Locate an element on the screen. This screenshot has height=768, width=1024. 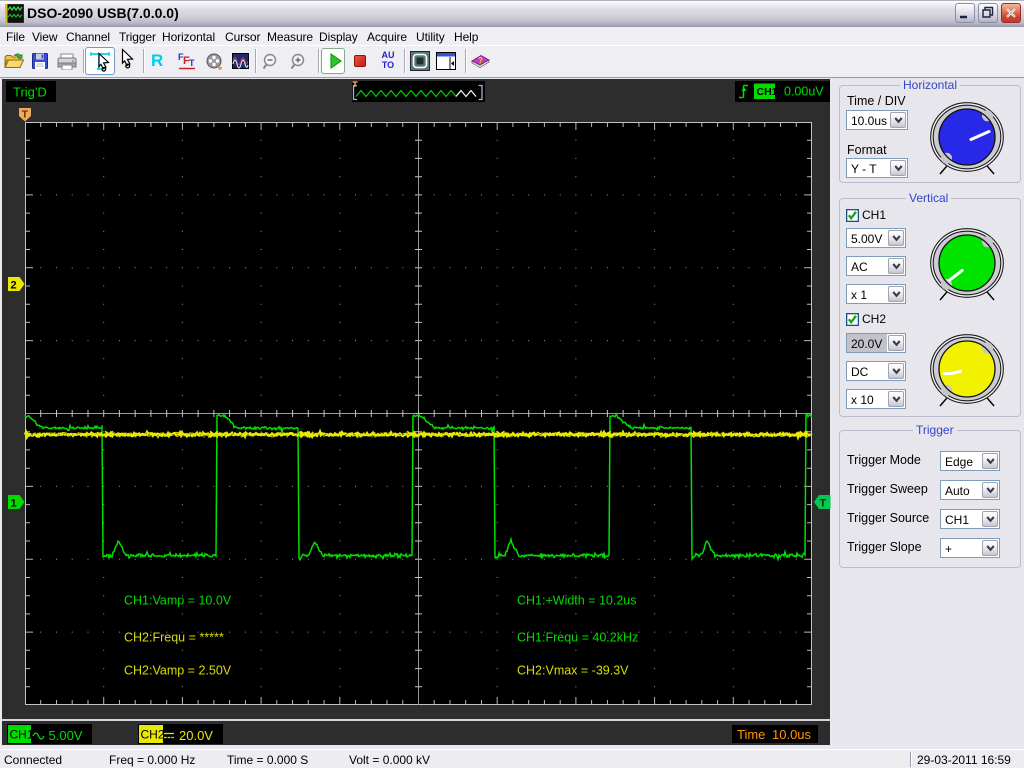
svg-text: CH2:Frequ = ***** is located at coordinates (174, 638).